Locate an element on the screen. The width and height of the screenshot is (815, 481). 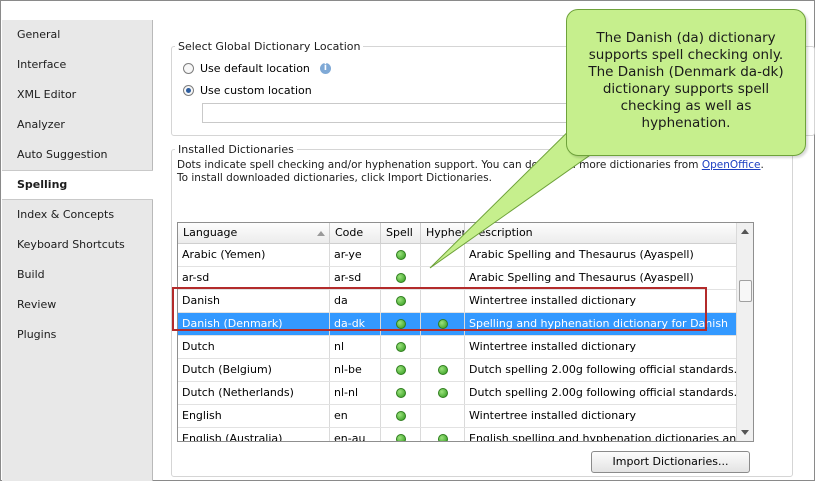
sidebar-item-keyboard-shortcuts: Keyboard Shortcuts is located at coordinates (77, 245).